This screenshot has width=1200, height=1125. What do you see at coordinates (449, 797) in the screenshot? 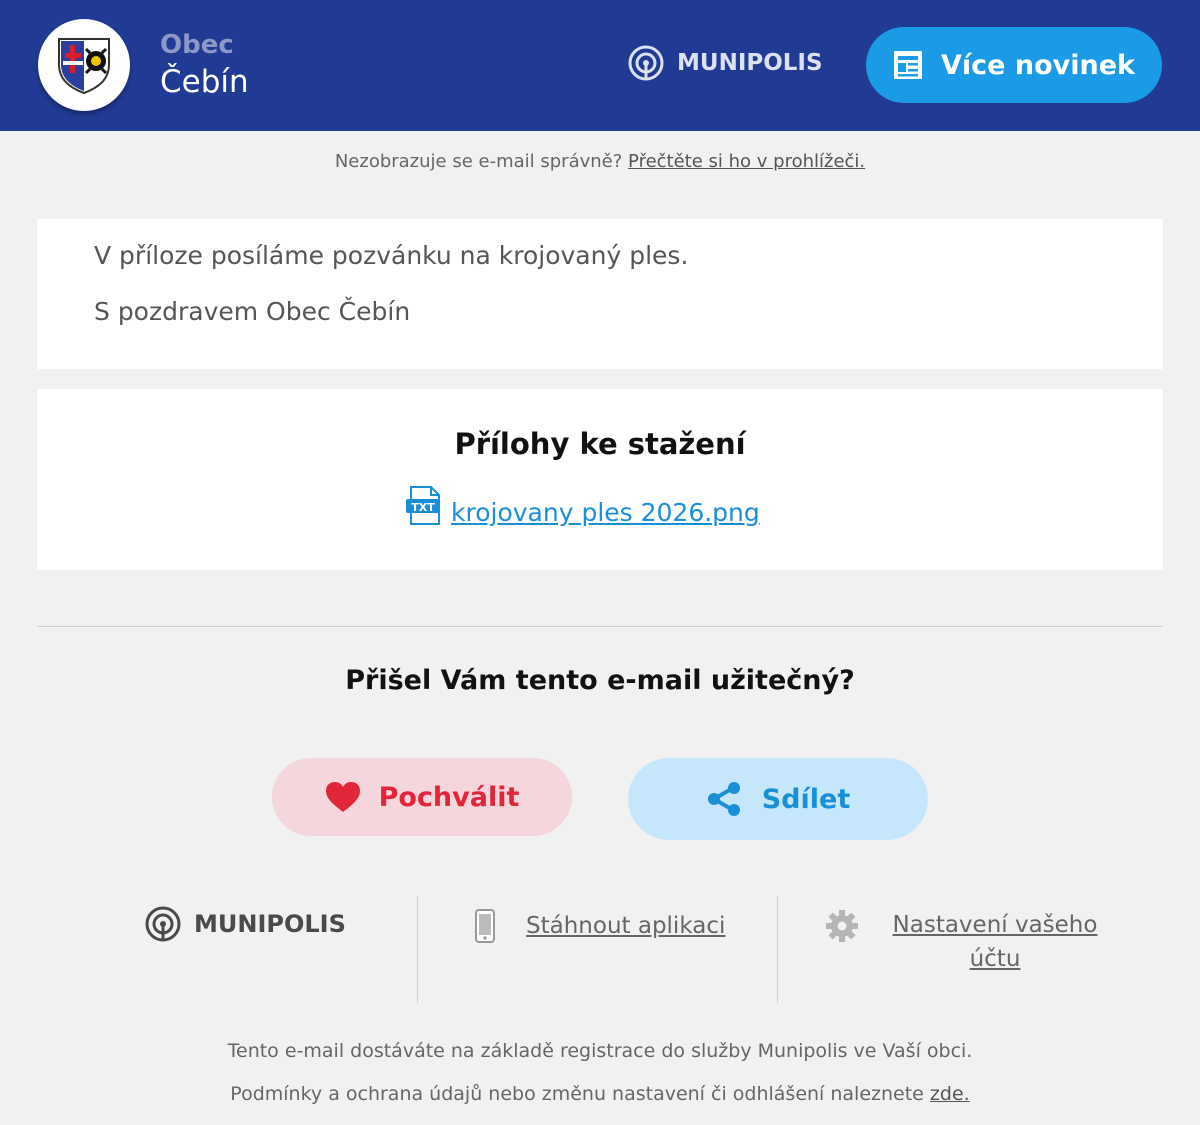
I see `praise-label: Pochválit` at bounding box center [449, 797].